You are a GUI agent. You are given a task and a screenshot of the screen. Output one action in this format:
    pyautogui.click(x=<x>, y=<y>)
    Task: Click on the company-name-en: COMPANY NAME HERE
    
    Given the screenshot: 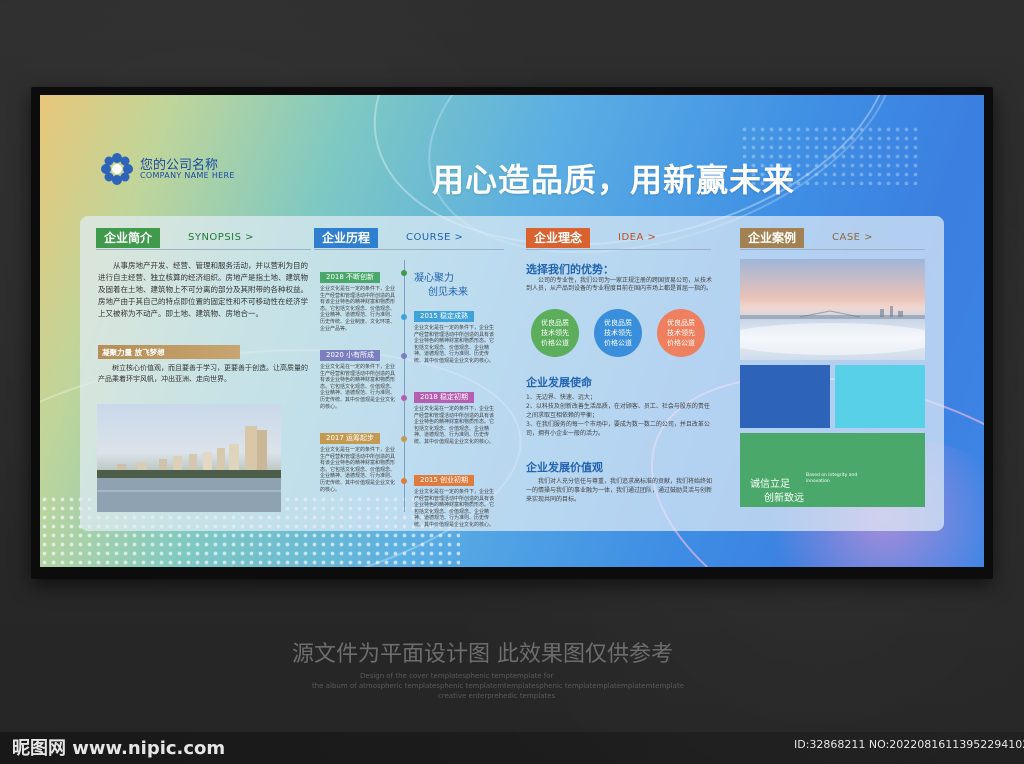 What is the action you would take?
    pyautogui.click(x=187, y=175)
    